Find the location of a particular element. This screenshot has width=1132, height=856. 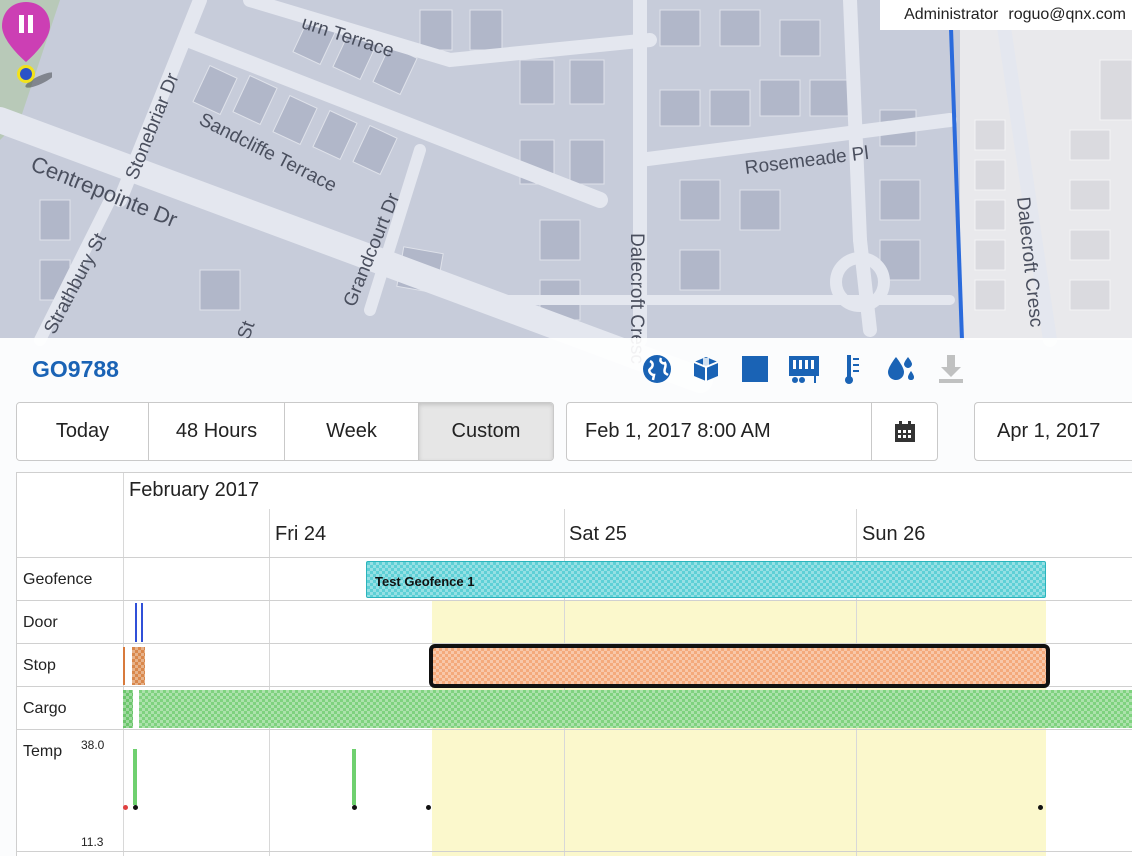

package-icon is located at coordinates (706, 369).